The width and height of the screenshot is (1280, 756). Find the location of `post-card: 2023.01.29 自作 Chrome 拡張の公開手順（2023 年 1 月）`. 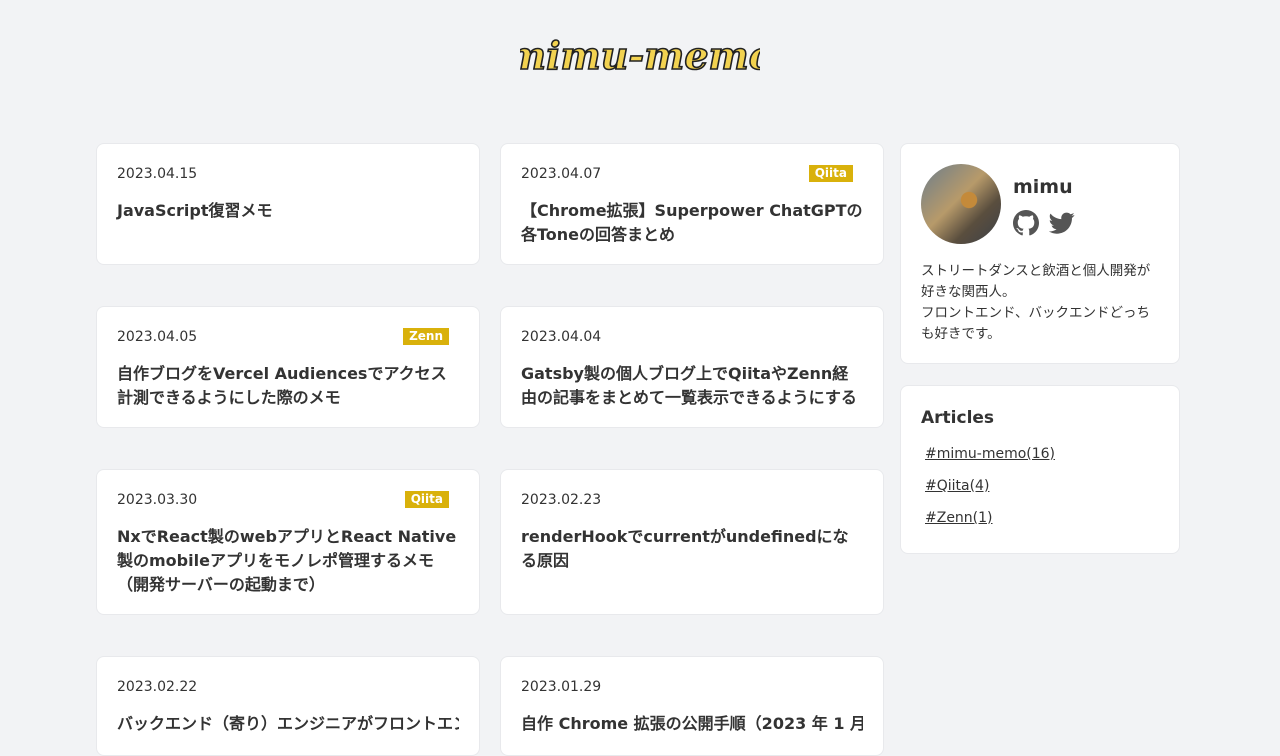

post-card: 2023.01.29 自作 Chrome 拡張の公開手順（2023 年 1 月） is located at coordinates (692, 706).